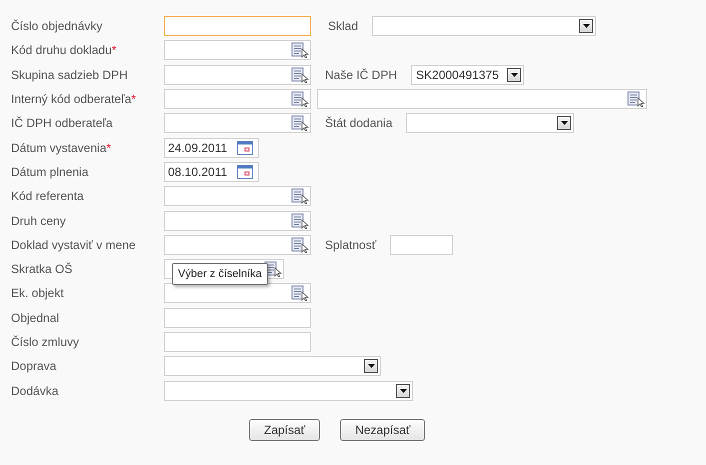  Describe the element at coordinates (73, 99) in the screenshot. I see `field-label: Interný kód odberateľa*` at that location.